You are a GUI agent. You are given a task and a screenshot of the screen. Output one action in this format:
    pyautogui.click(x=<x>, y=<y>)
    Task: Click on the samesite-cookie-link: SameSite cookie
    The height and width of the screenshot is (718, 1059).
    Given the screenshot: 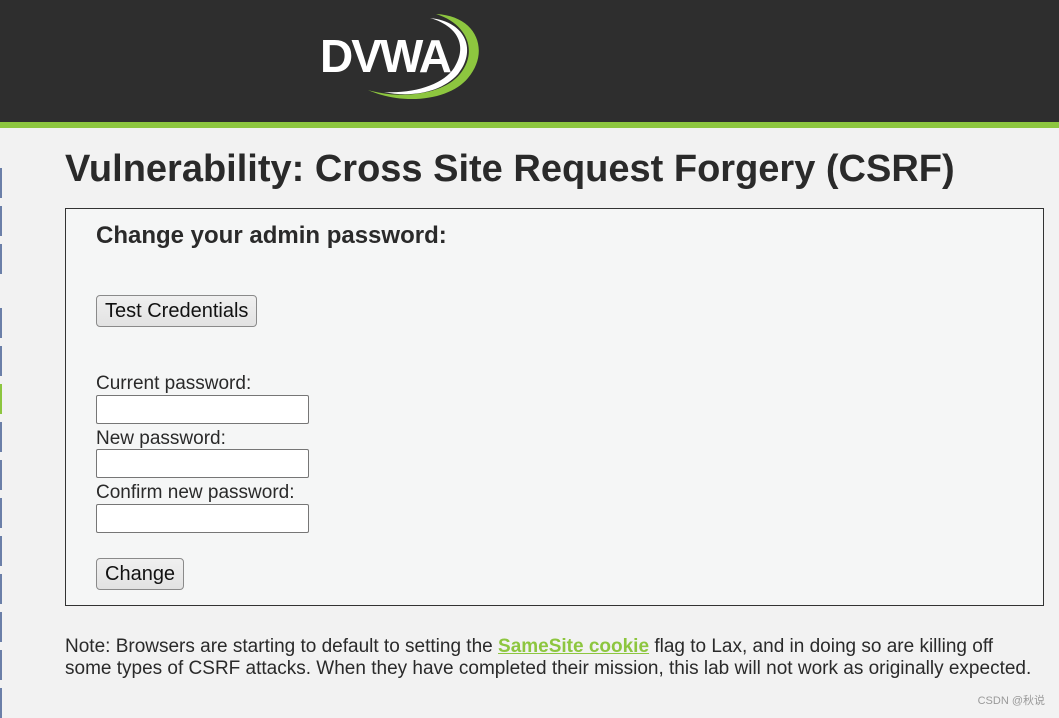 What is the action you would take?
    pyautogui.click(x=573, y=646)
    